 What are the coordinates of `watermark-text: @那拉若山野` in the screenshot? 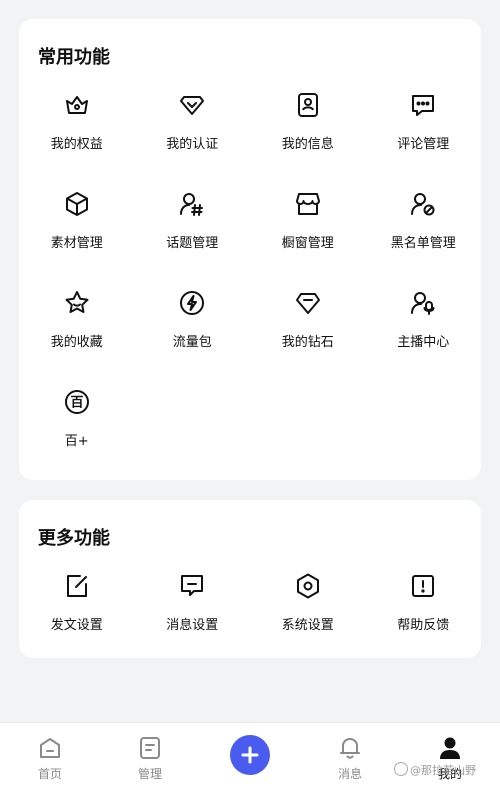 It's located at (443, 770).